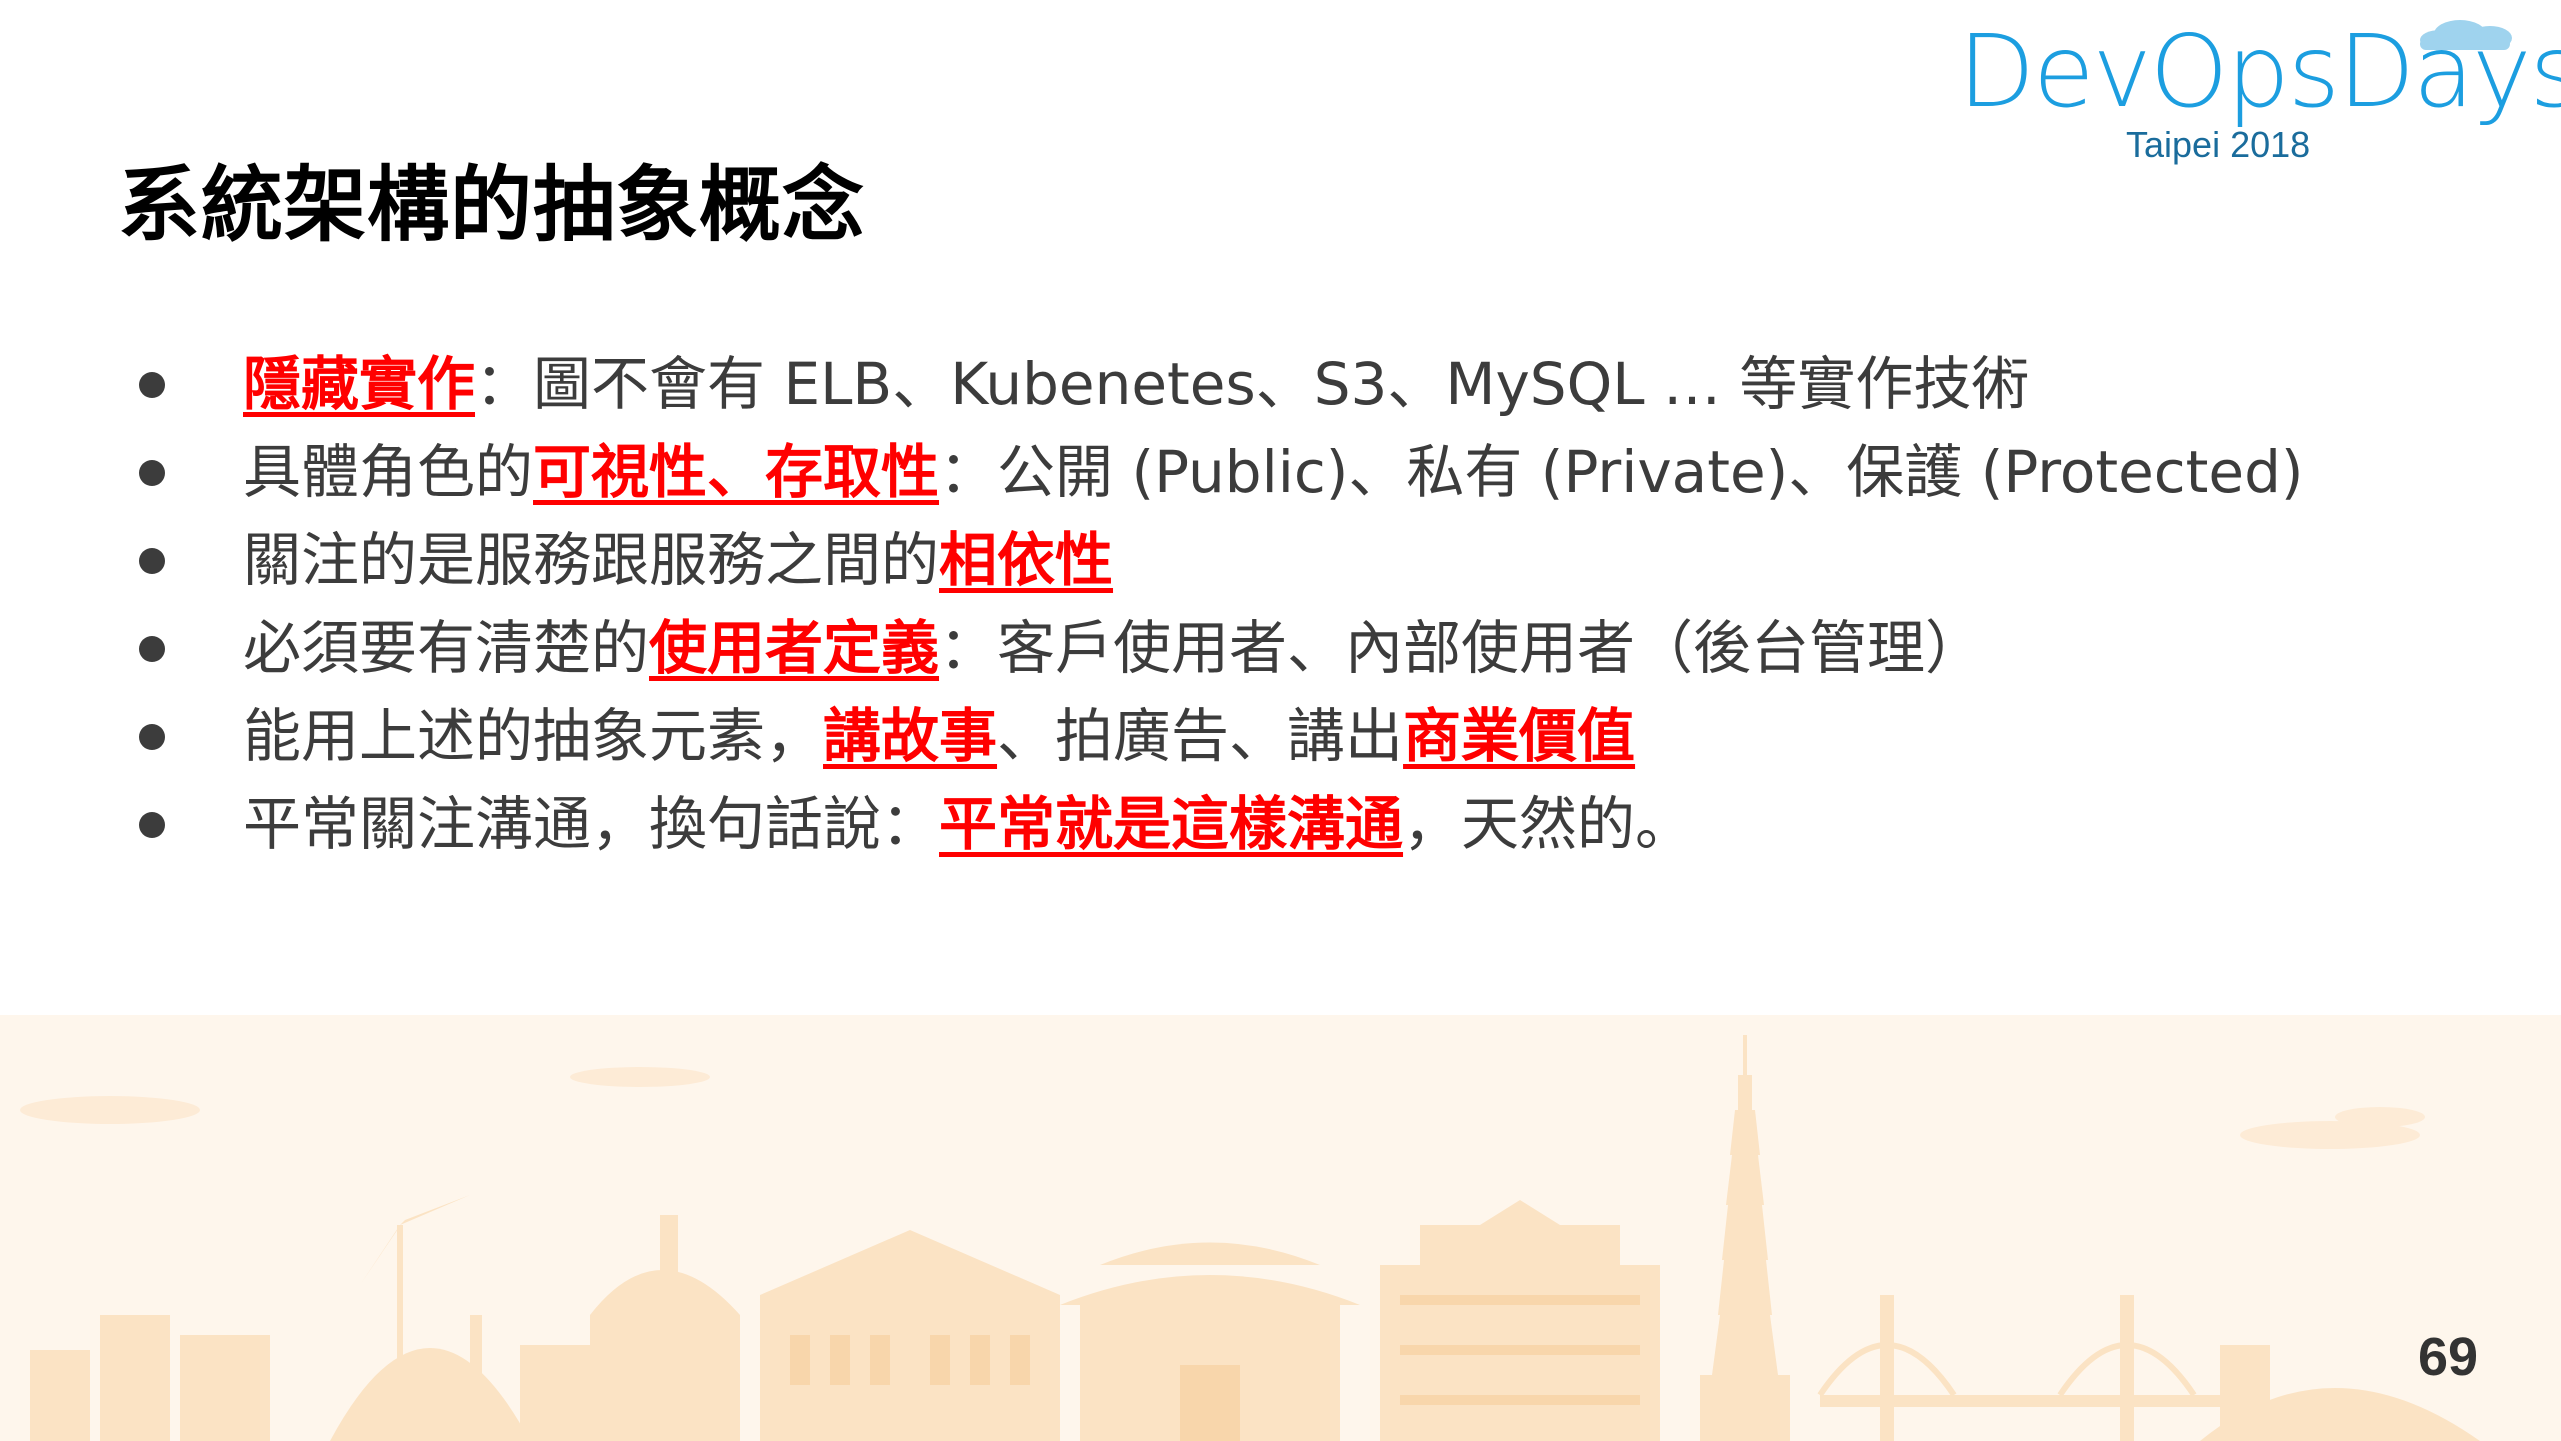 The height and width of the screenshot is (1441, 2561). What do you see at coordinates (492, 205) in the screenshot?
I see `slide-title: 系統架構的抽象概念` at bounding box center [492, 205].